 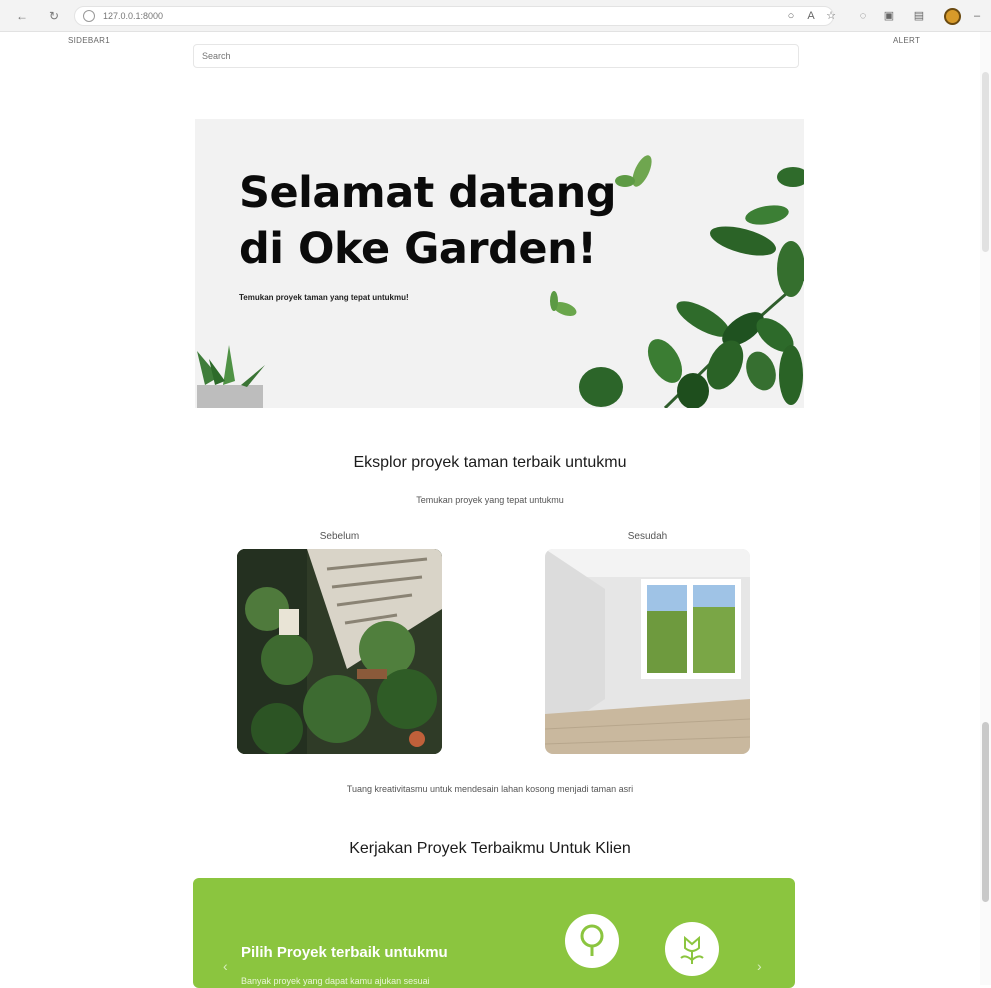 What do you see at coordinates (490, 462) in the screenshot?
I see `explore-title: Eksplor proyek taman terbaik untukmu` at bounding box center [490, 462].